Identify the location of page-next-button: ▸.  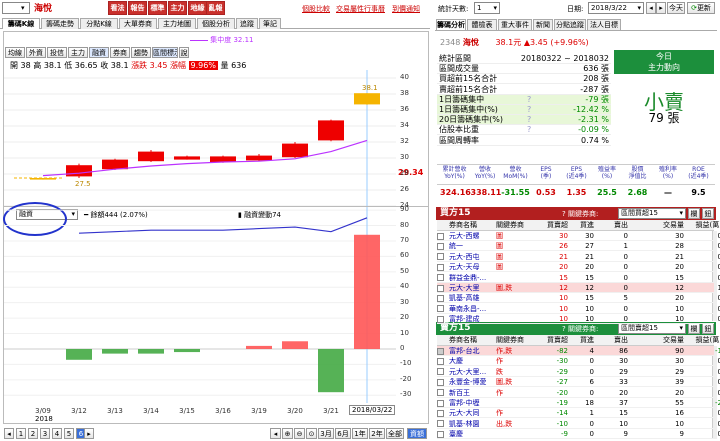
(89, 433).